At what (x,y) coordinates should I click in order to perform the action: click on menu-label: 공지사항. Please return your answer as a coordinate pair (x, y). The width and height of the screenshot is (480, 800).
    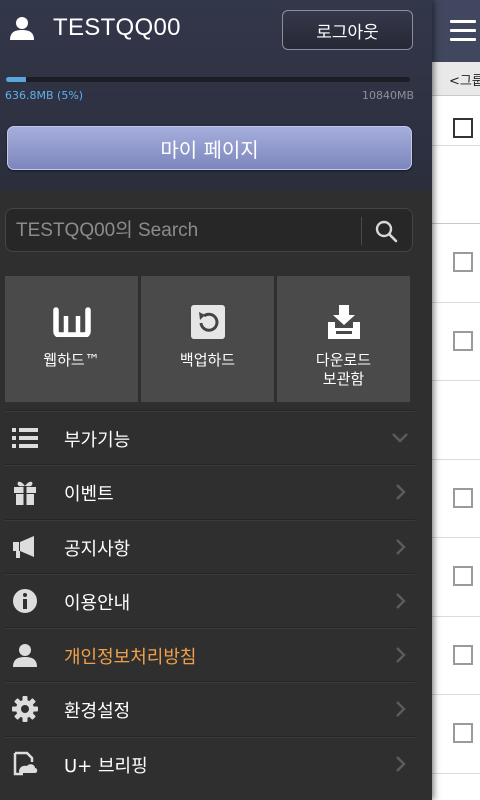
    Looking at the image, I should click on (97, 549).